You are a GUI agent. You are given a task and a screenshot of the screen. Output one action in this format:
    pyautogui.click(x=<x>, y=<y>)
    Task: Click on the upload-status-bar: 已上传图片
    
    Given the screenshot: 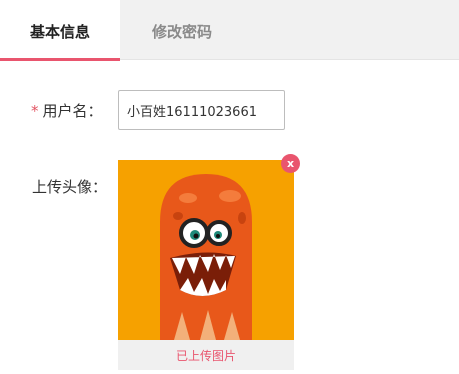 What is the action you would take?
    pyautogui.click(x=206, y=355)
    